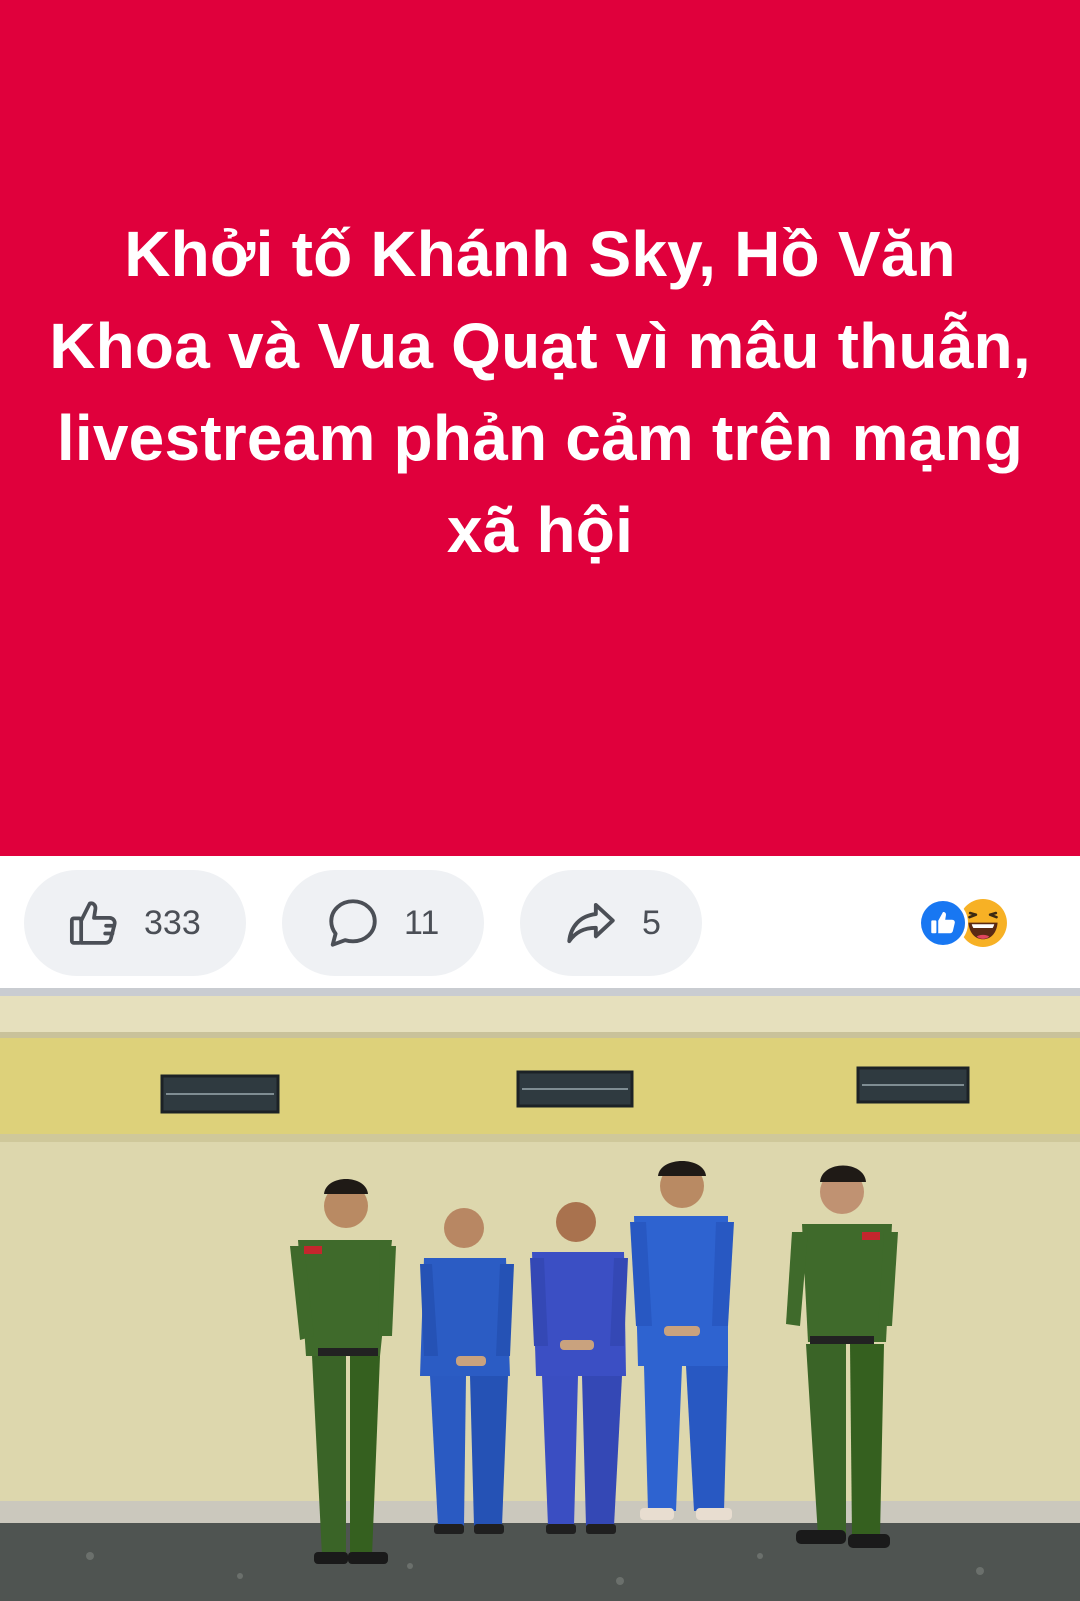  Describe the element at coordinates (540, 346) in the screenshot. I see `post-title-line: Khoa và Vua Quạt vì mâu thuẫn,` at that location.